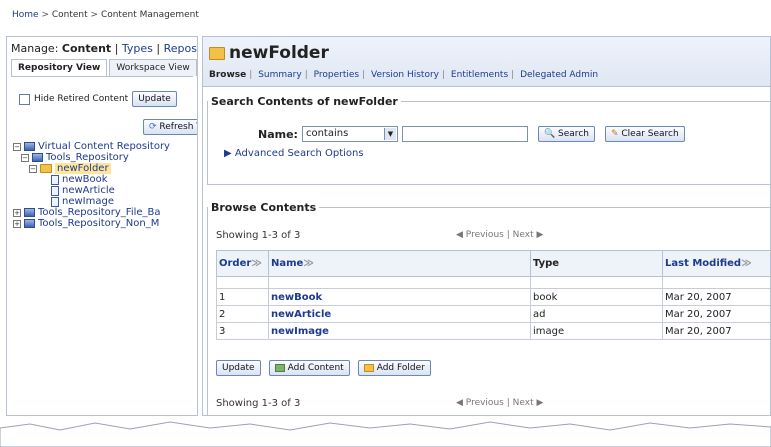 This screenshot has width=771, height=447. I want to click on tree-node-label: Virtual Content Repository, so click(104, 146).